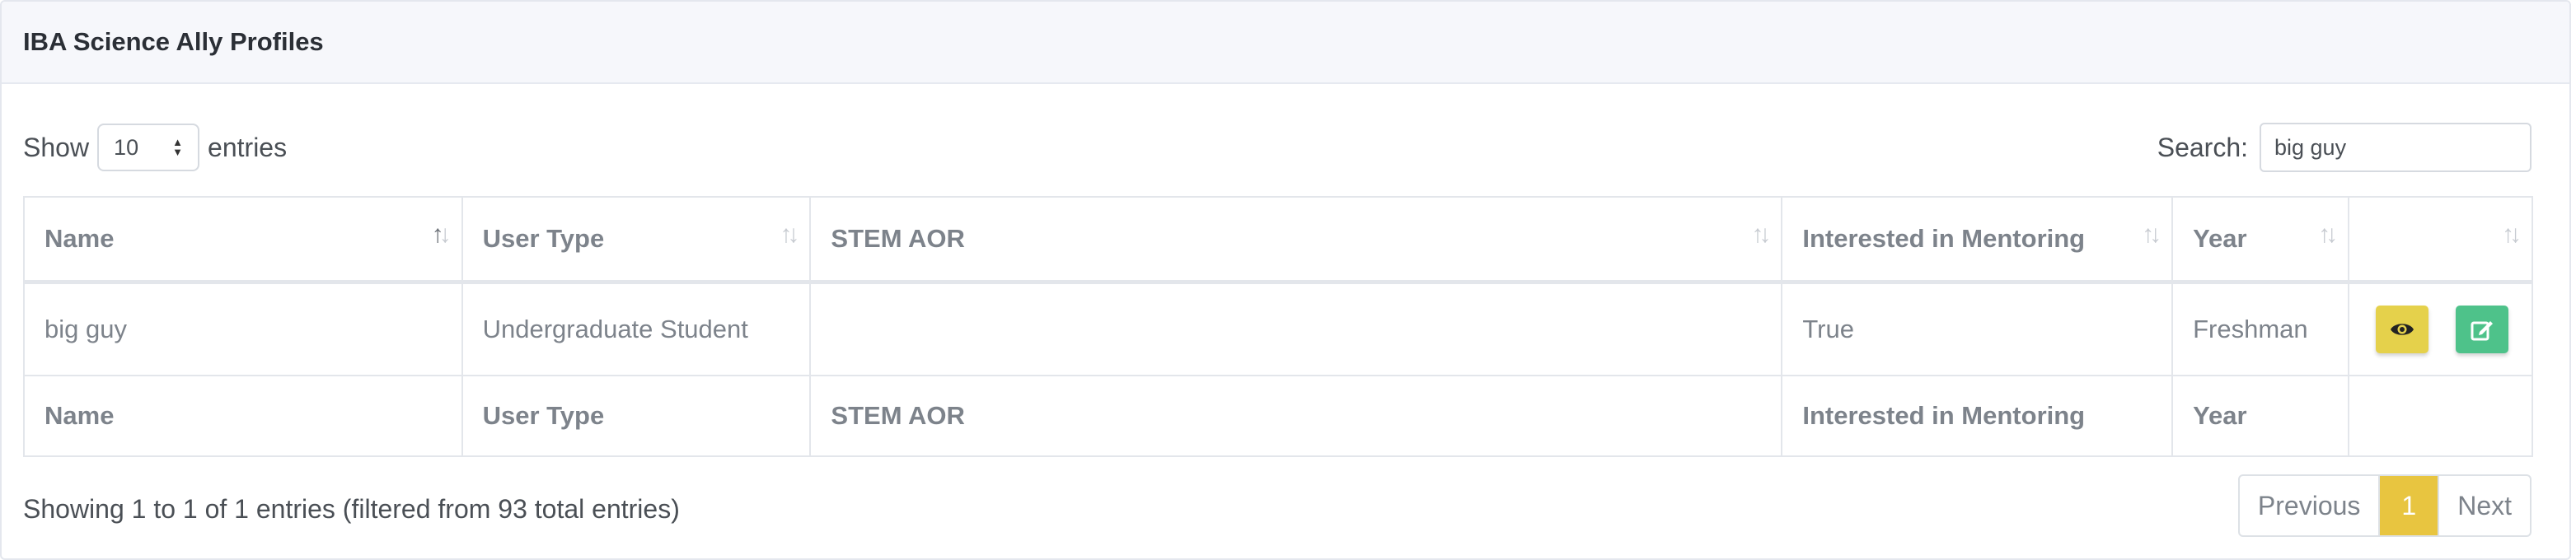  I want to click on footer-year: Year, so click(2260, 416).